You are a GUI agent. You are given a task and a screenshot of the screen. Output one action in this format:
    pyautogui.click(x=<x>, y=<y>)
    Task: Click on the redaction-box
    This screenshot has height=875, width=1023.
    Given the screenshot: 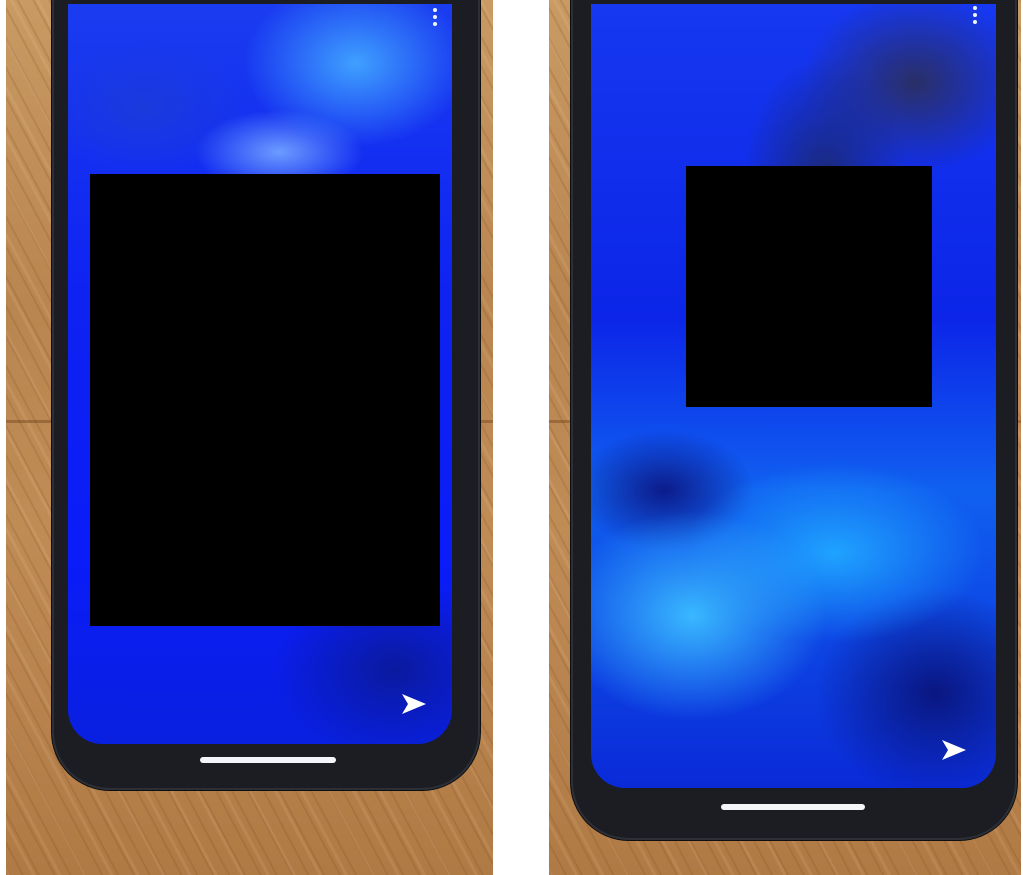 What is the action you would take?
    pyautogui.click(x=809, y=286)
    